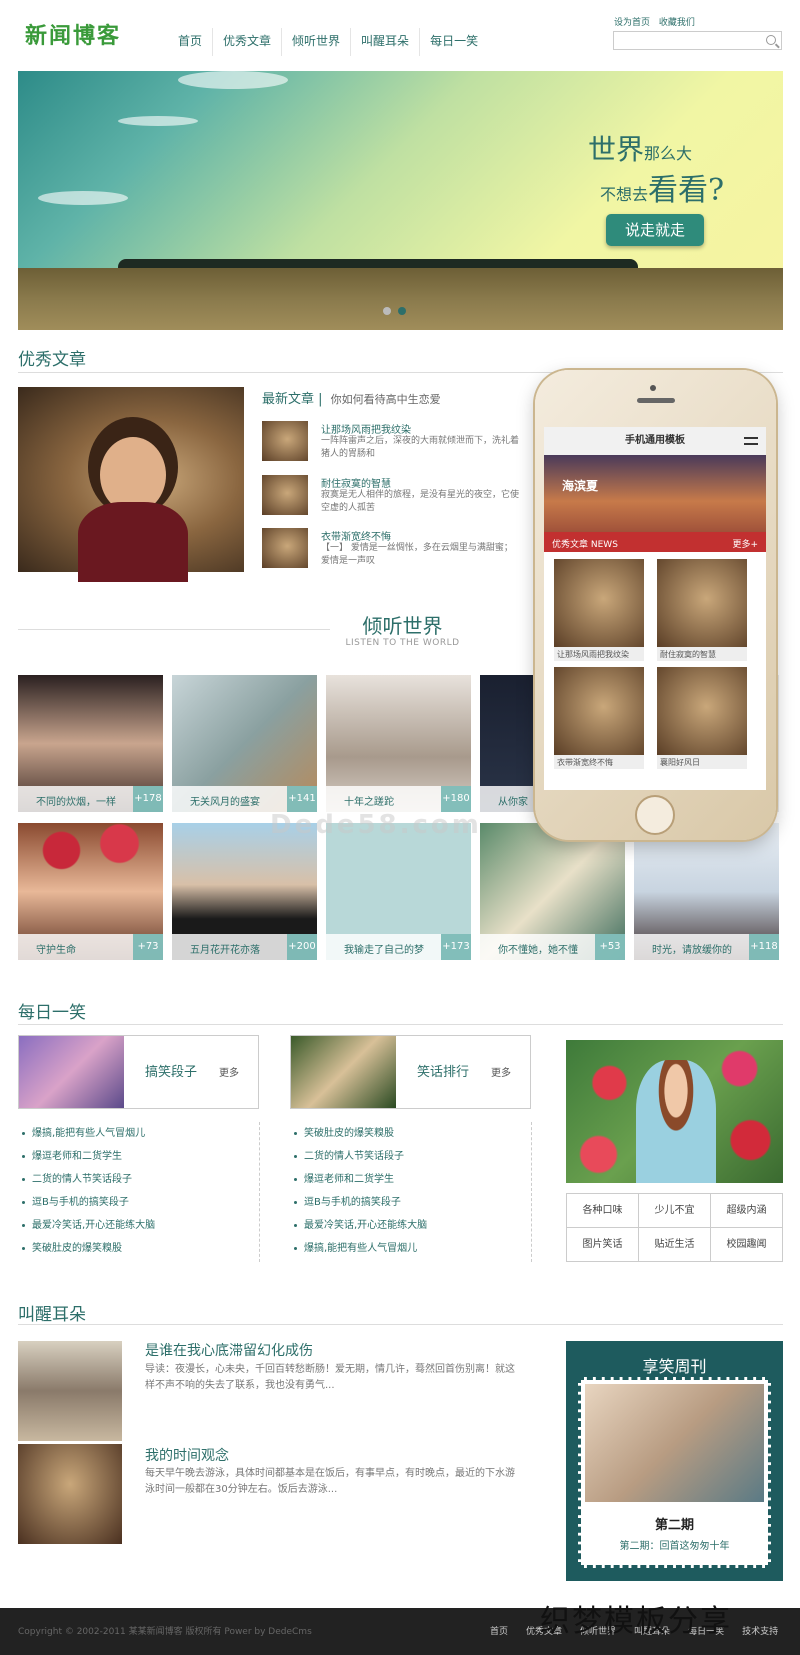 The image size is (800, 1655). I want to click on phone-card-caption: 襄阳好风日, so click(702, 762).